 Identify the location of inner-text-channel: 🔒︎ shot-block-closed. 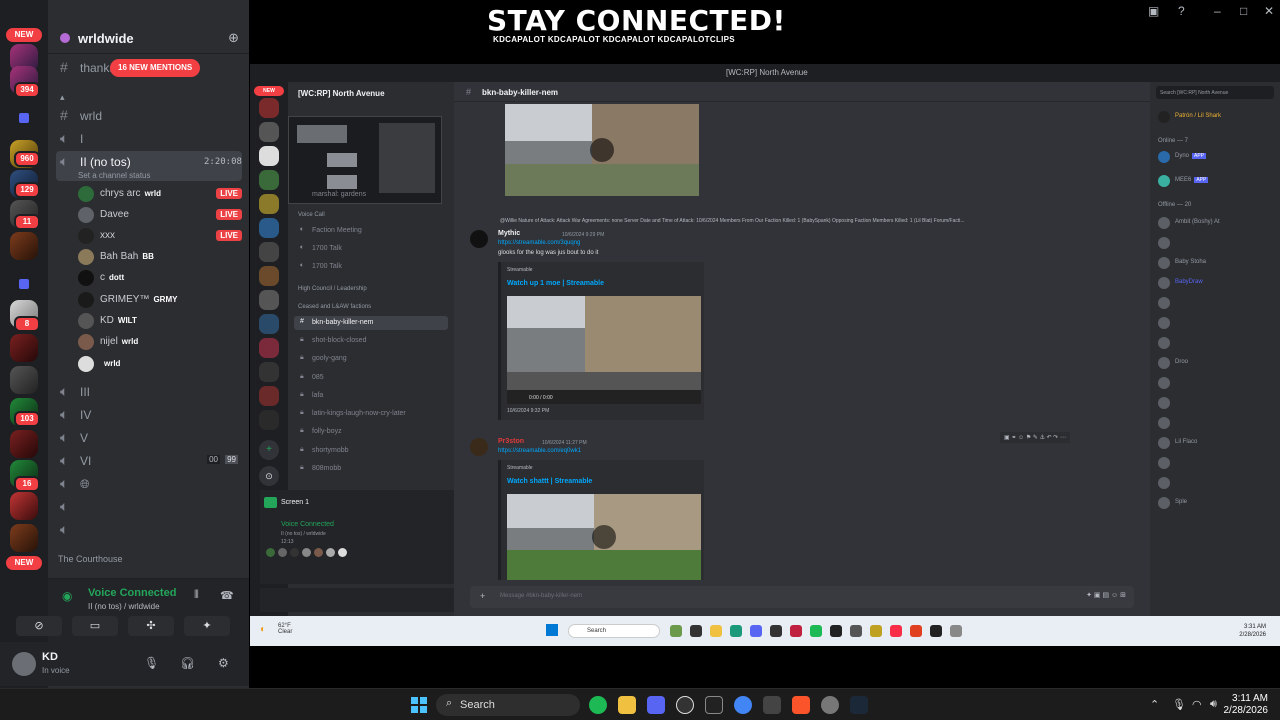
(371, 341).